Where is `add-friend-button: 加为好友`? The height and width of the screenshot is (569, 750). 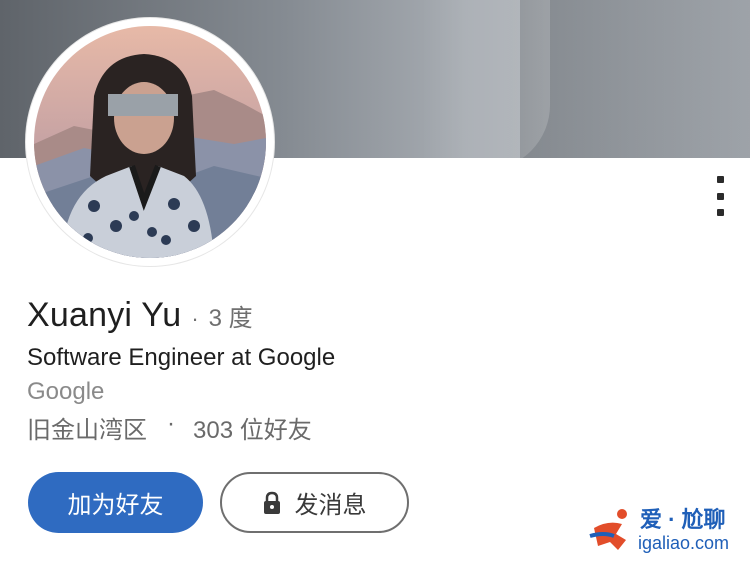 add-friend-button: 加为好友 is located at coordinates (115, 502).